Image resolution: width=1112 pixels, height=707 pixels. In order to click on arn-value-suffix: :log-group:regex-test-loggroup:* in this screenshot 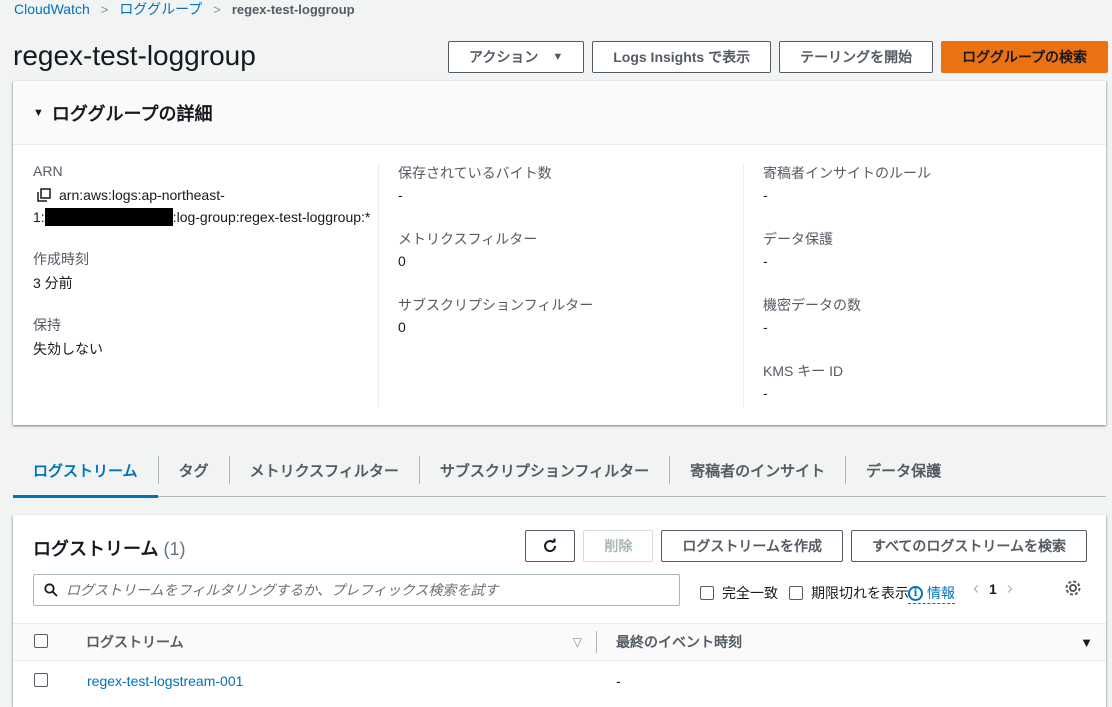, I will do `click(271, 217)`.